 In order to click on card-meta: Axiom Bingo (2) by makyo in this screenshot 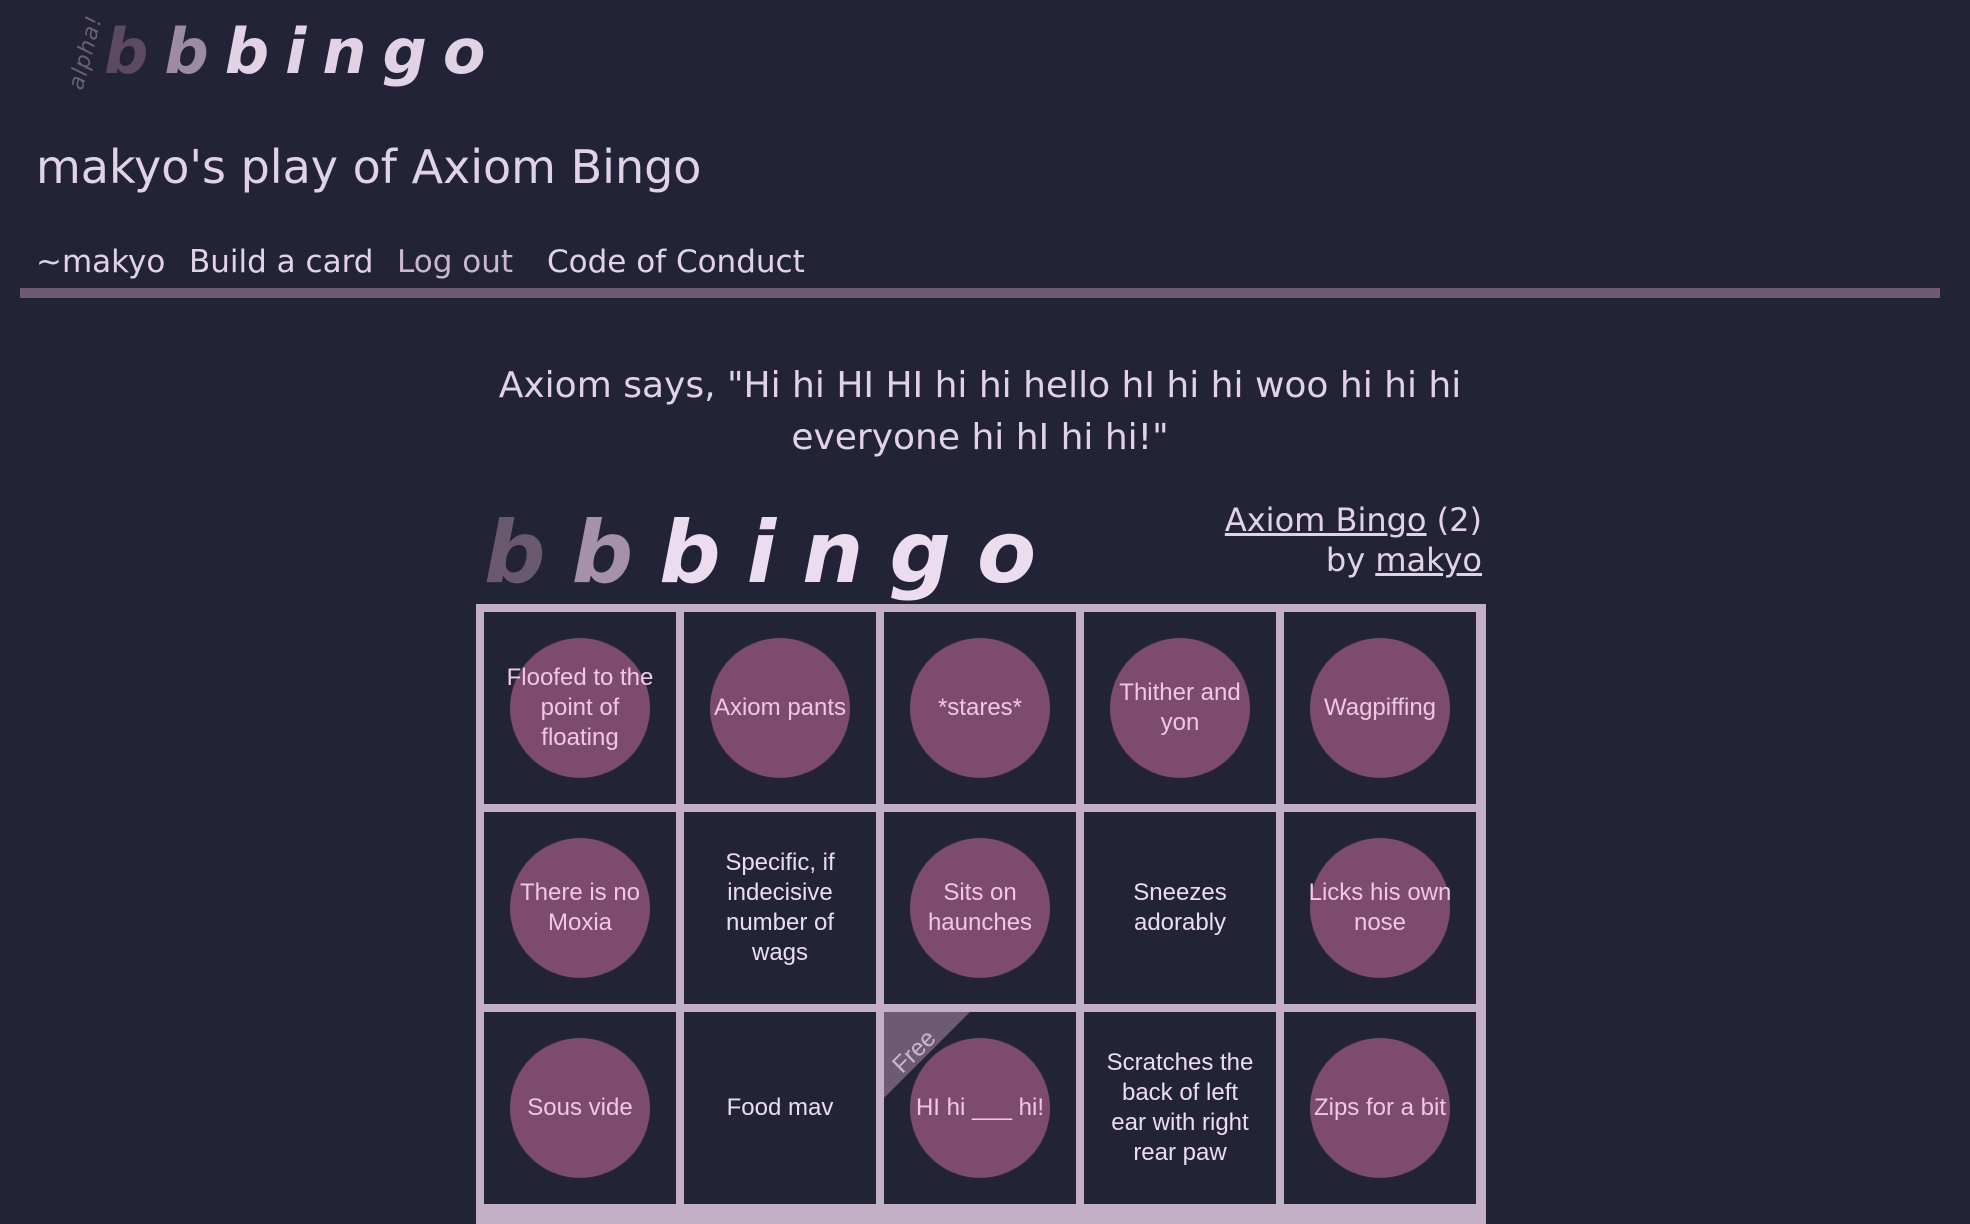, I will do `click(1353, 540)`.